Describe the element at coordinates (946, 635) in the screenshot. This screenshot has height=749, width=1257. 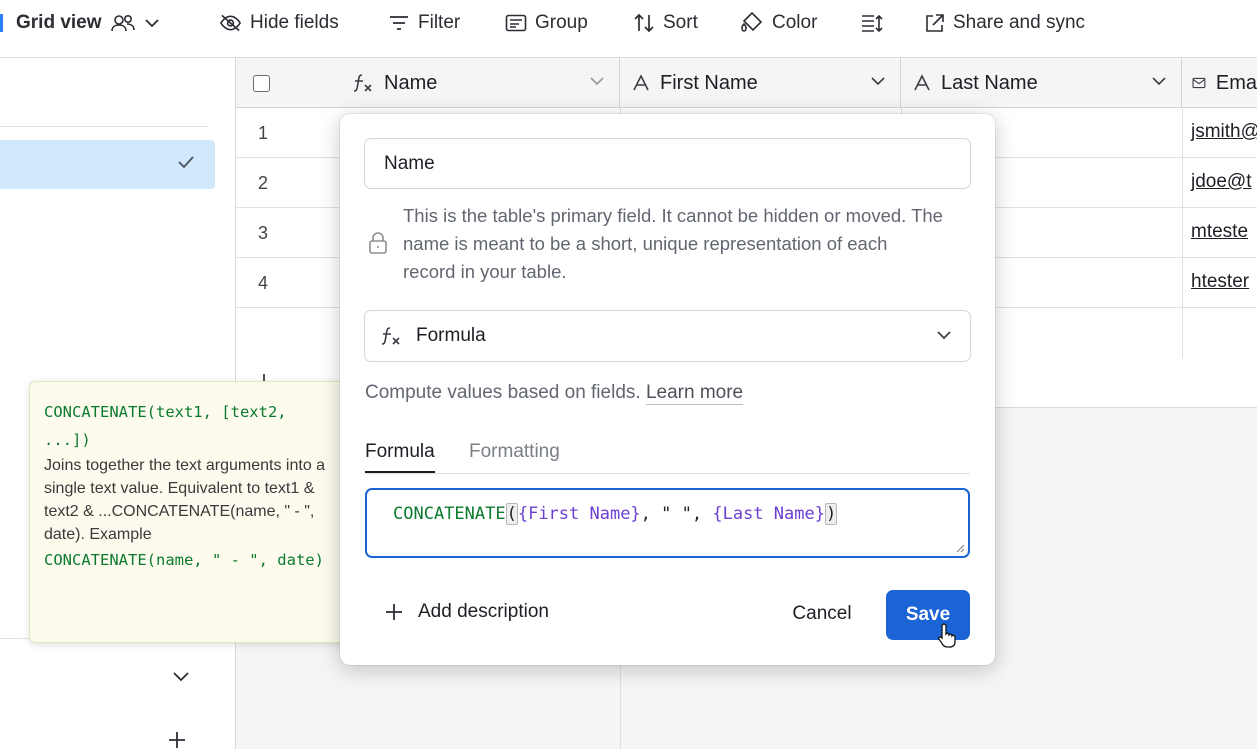
I see `hand-pointer-icon` at that location.